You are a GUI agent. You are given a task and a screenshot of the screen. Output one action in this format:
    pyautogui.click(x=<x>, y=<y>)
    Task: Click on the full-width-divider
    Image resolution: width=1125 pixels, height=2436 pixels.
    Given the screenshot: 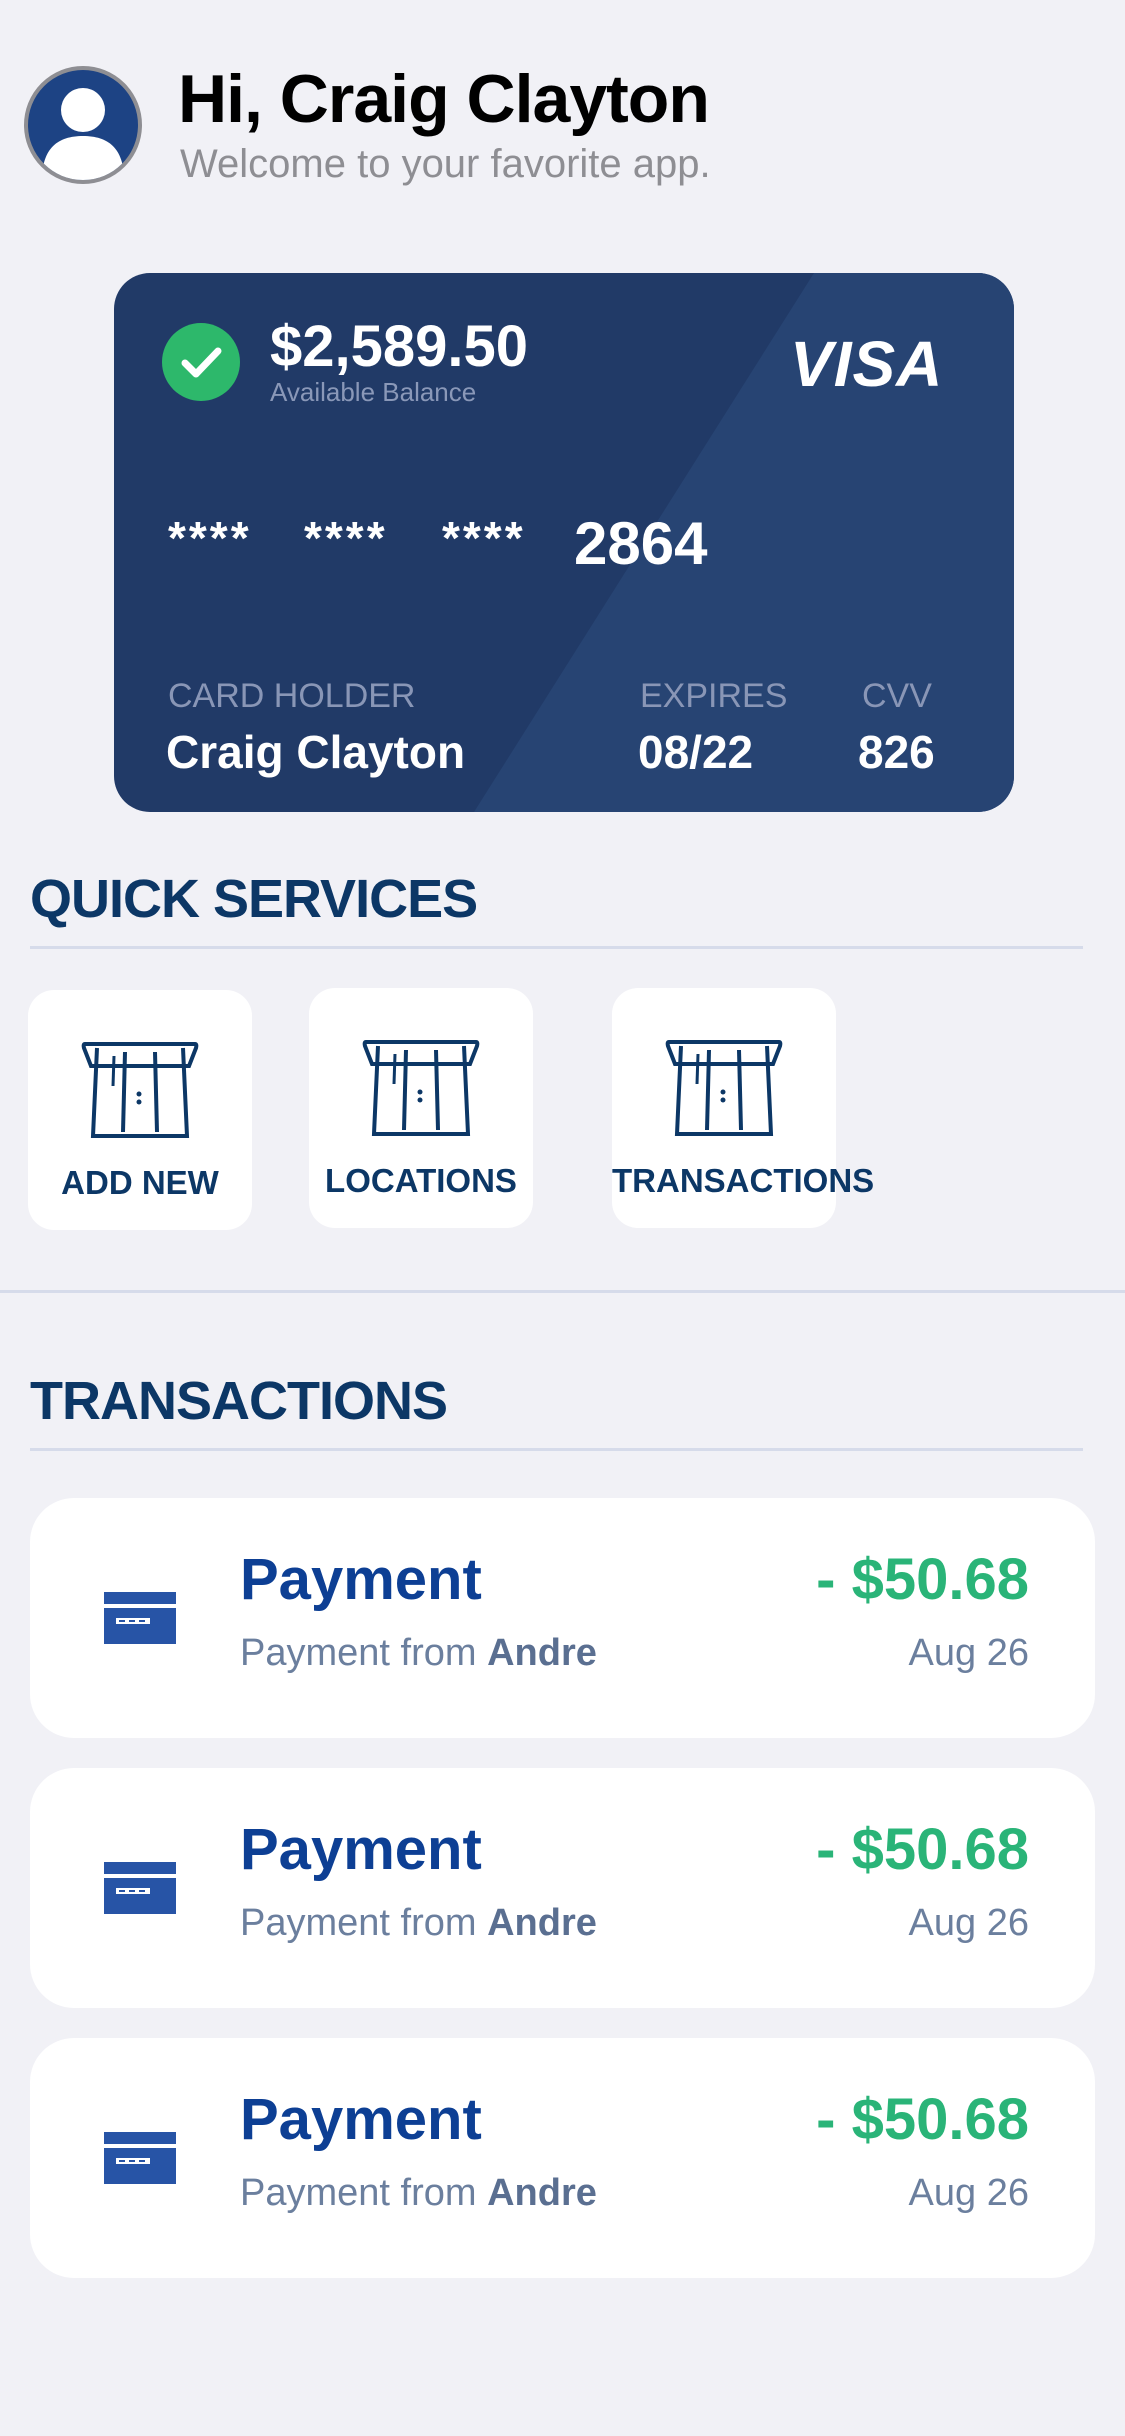 What is the action you would take?
    pyautogui.click(x=562, y=1291)
    